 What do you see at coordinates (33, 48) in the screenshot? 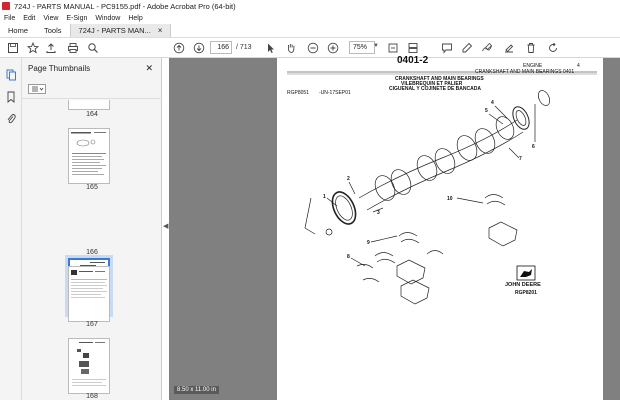
I see `star-icon` at bounding box center [33, 48].